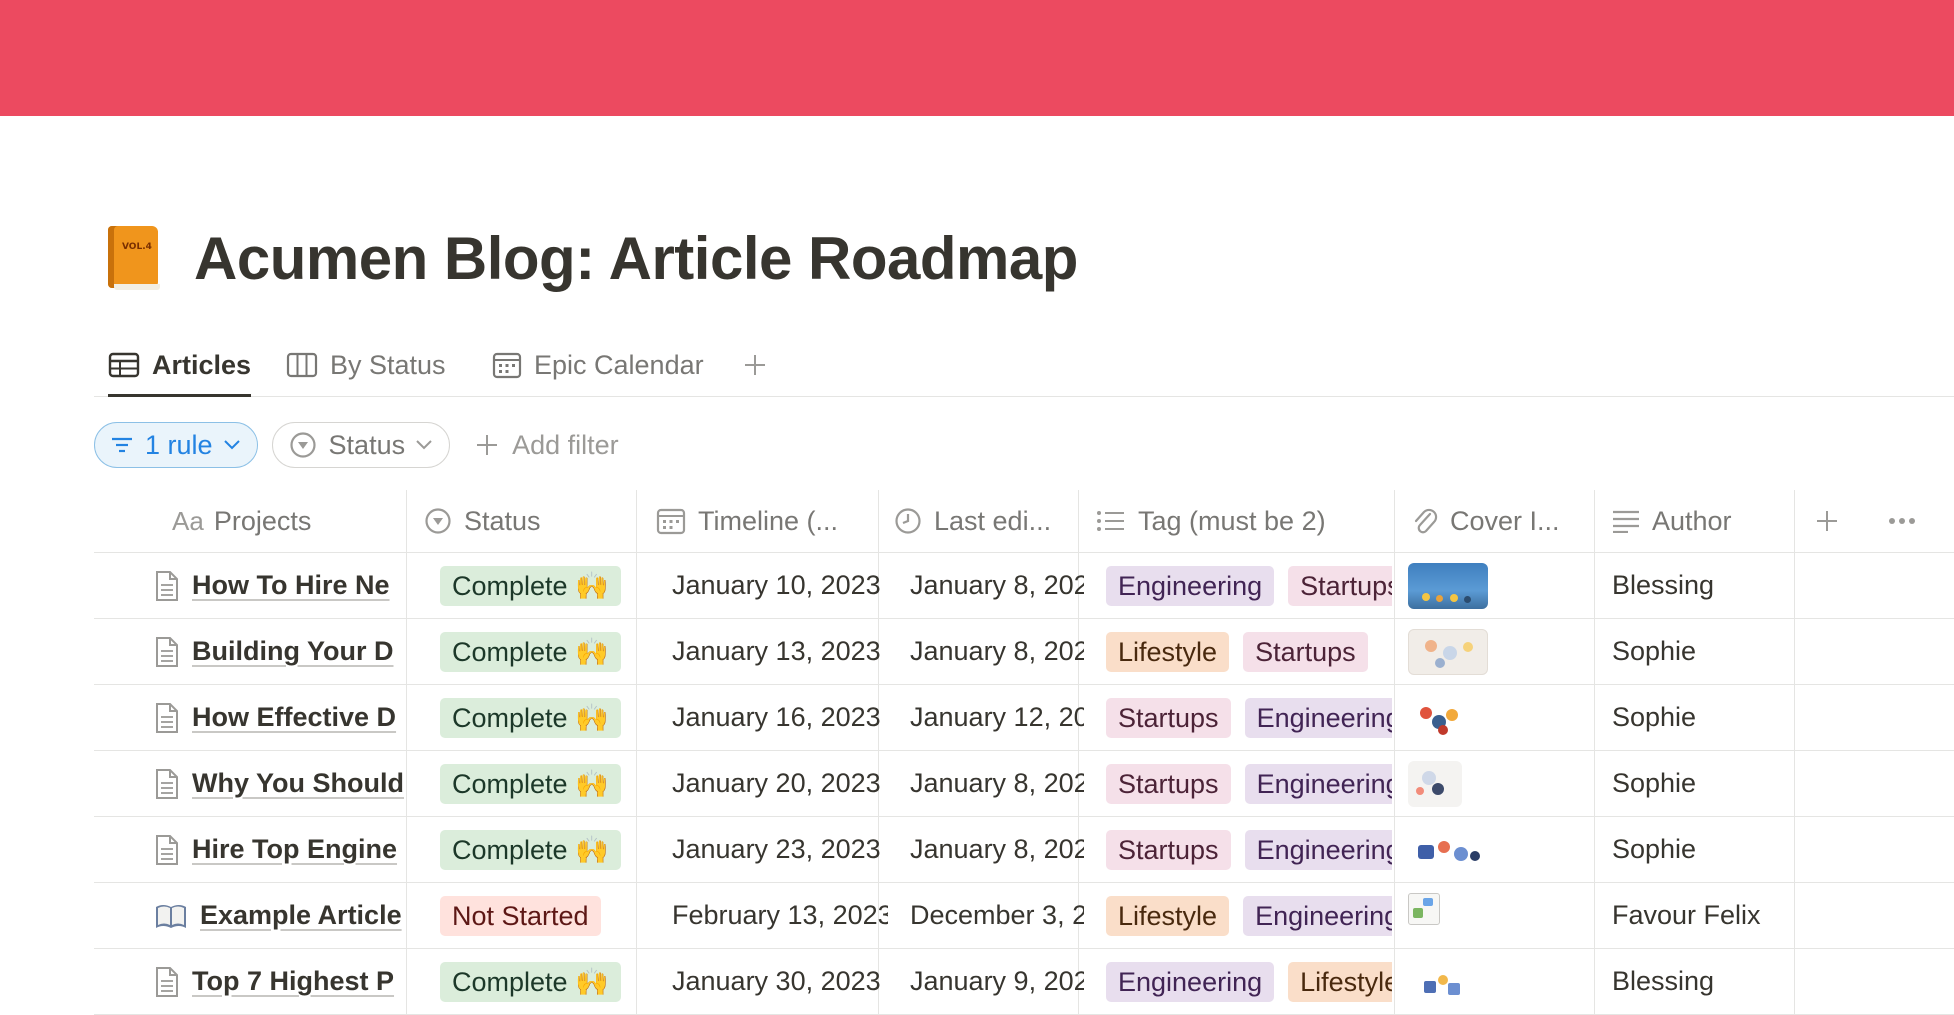  What do you see at coordinates (176, 445) in the screenshot?
I see `filter-rule-button: 1 rule` at bounding box center [176, 445].